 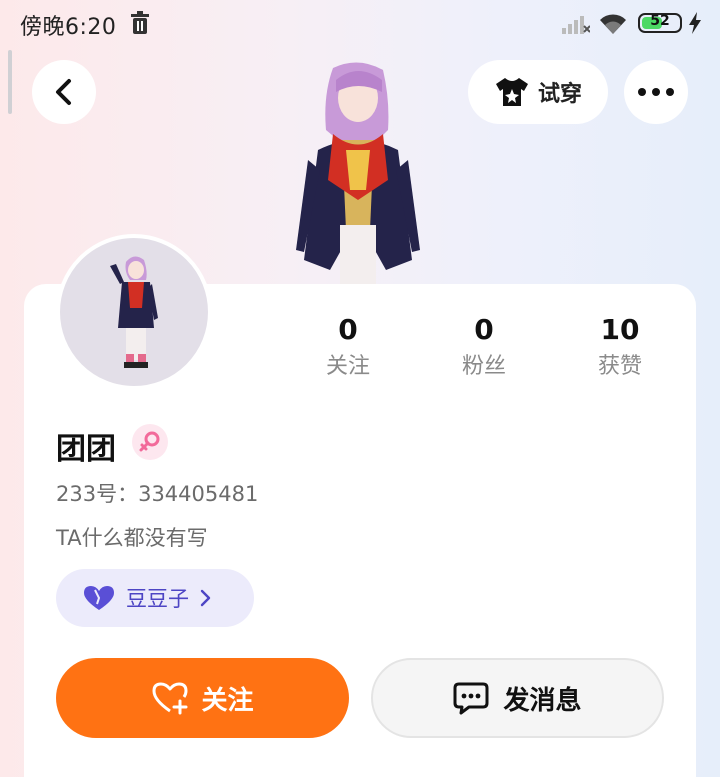 I want to click on gender-badge, so click(x=150, y=442).